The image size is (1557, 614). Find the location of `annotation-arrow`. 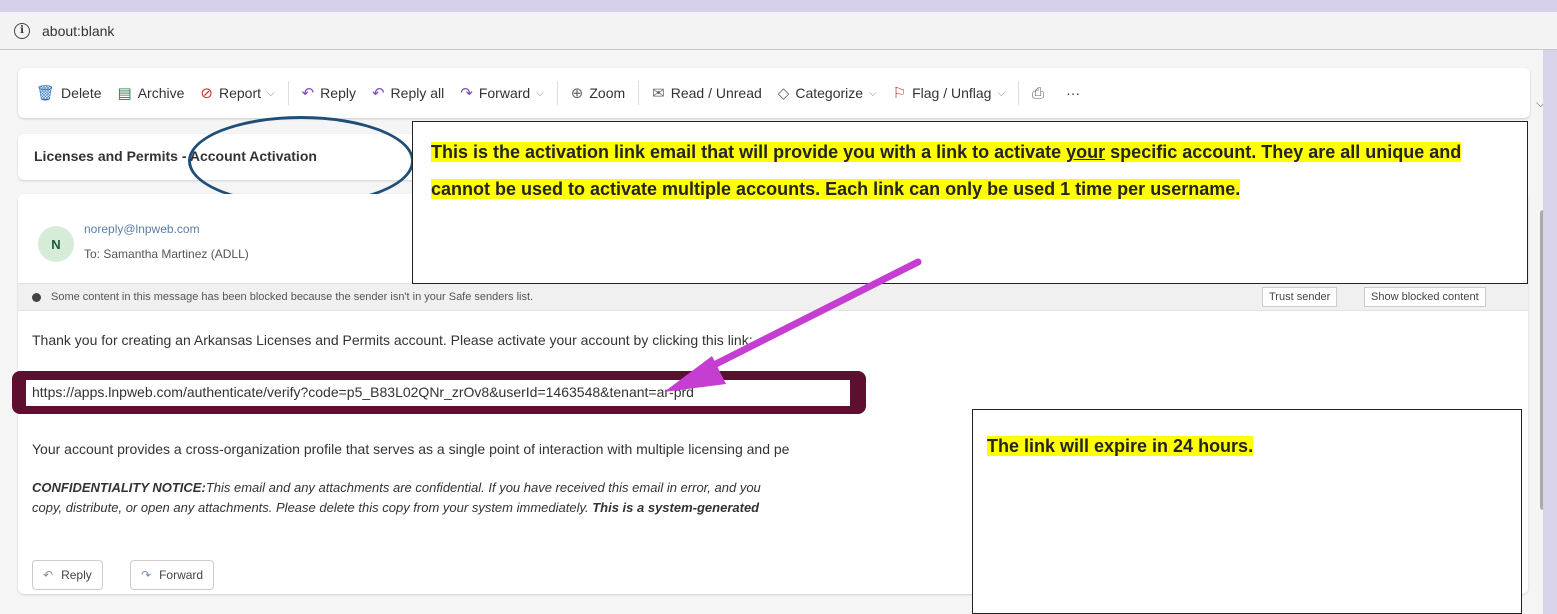

annotation-arrow is located at coordinates (793, 325).